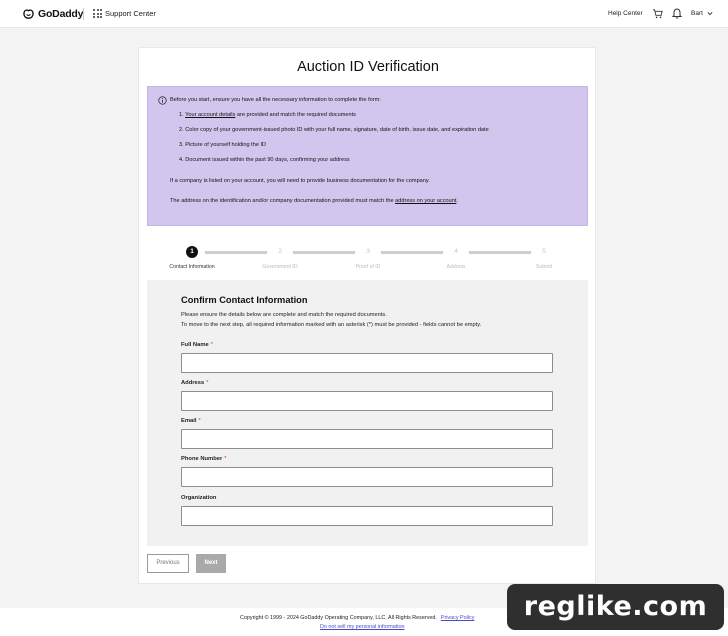 The width and height of the screenshot is (728, 636). I want to click on item-number: 4., so click(181, 160).